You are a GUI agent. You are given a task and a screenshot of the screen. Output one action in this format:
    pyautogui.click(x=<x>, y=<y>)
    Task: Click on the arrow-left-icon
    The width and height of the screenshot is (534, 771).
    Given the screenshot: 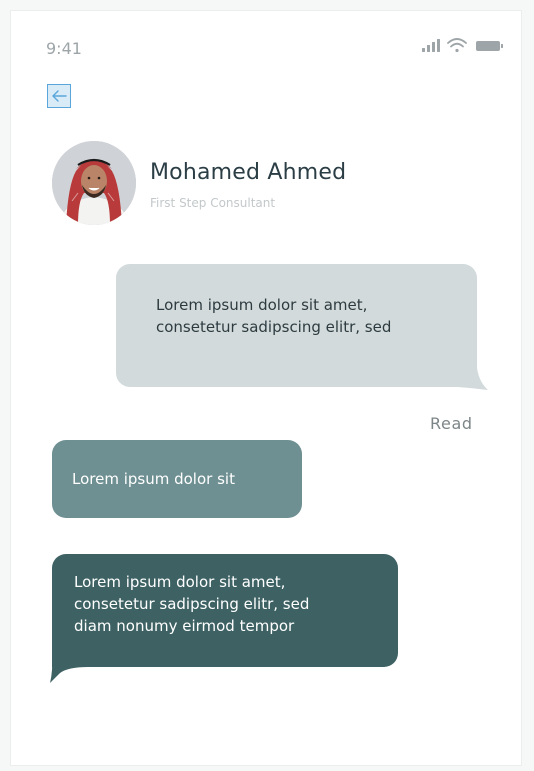 What is the action you would take?
    pyautogui.click(x=59, y=96)
    